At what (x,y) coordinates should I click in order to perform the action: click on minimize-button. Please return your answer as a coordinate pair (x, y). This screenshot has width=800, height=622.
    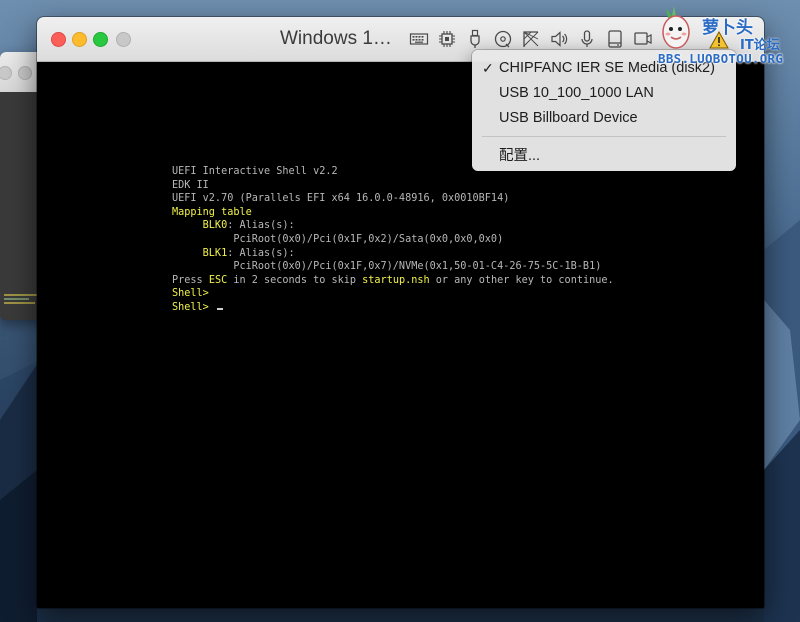
    Looking at the image, I should click on (79, 39).